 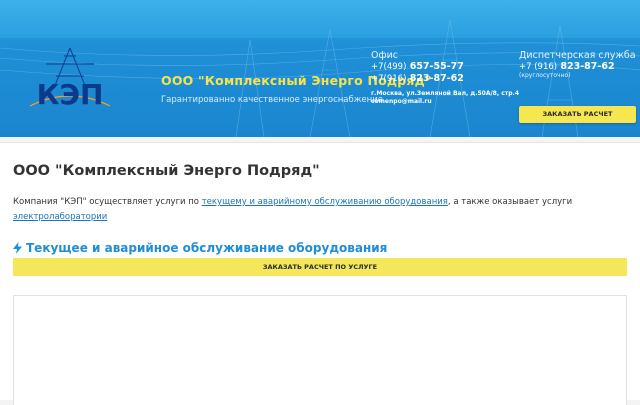 What do you see at coordinates (577, 114) in the screenshot?
I see `order-calculation-button: ЗАКАЗАТЬ РАСЧЕТ` at bounding box center [577, 114].